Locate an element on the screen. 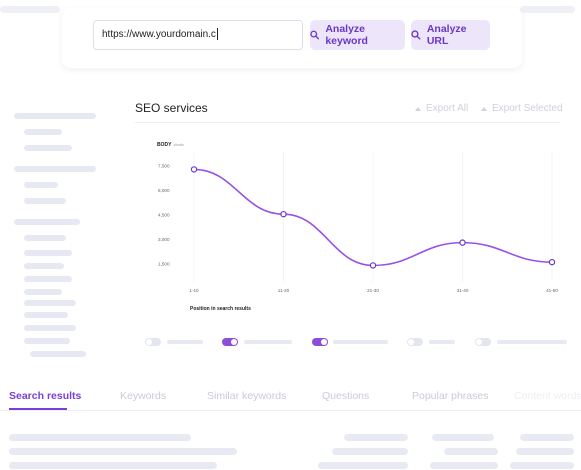 This screenshot has height=470, width=581. analyze-url-label: Analyze URL is located at coordinates (446, 35).